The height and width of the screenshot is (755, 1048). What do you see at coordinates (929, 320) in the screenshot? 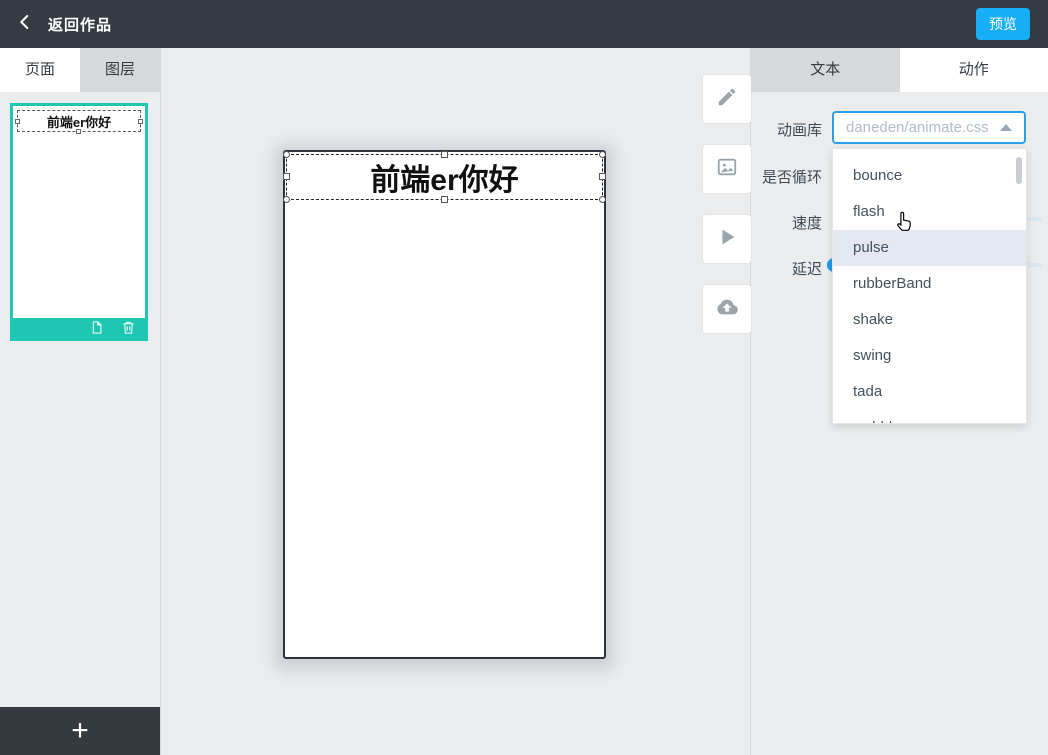
I see `dropdown-option-shake: shake` at bounding box center [929, 320].